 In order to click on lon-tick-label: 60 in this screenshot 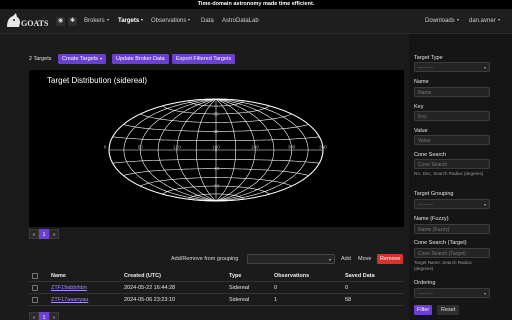, I will do `click(141, 147)`.